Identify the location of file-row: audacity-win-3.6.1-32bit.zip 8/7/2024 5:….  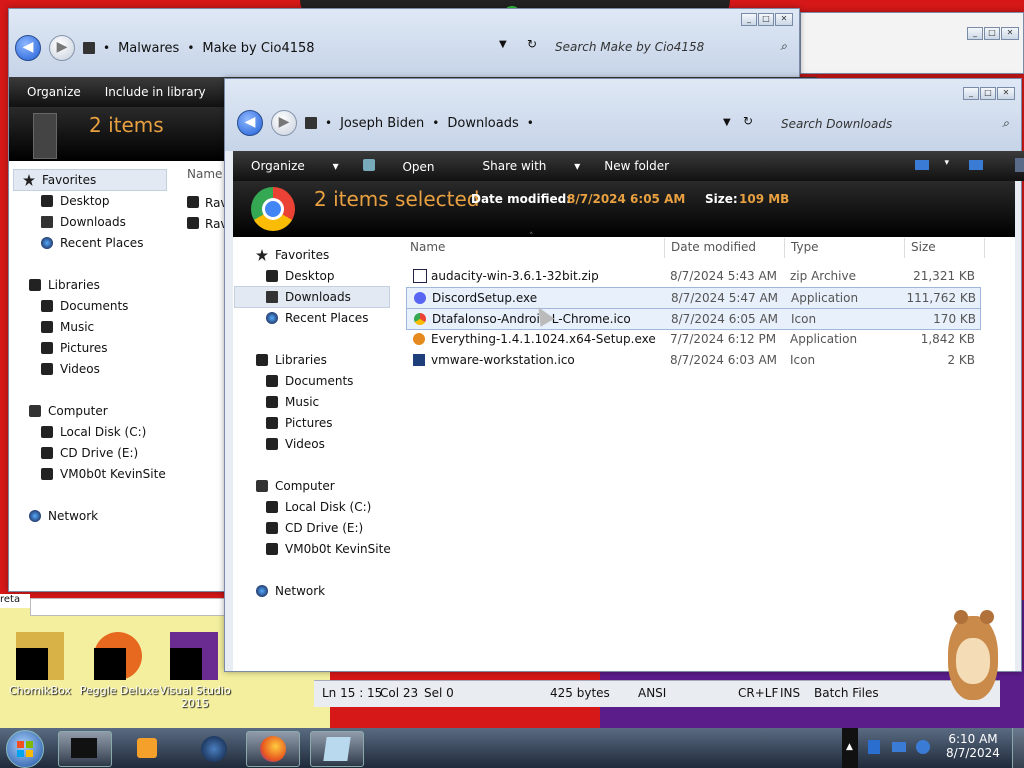
(692, 276).